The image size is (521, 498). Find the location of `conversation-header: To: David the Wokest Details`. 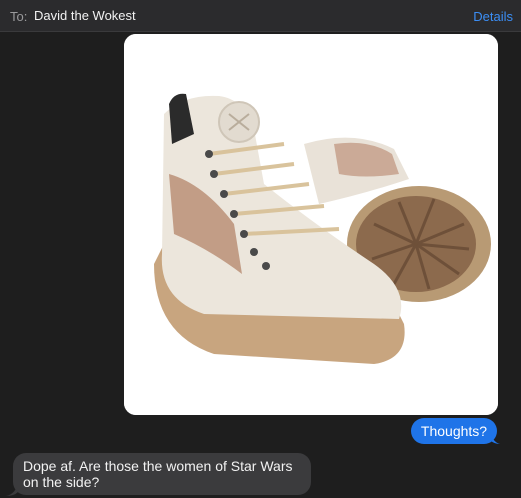

conversation-header: To: David the Wokest Details is located at coordinates (260, 16).